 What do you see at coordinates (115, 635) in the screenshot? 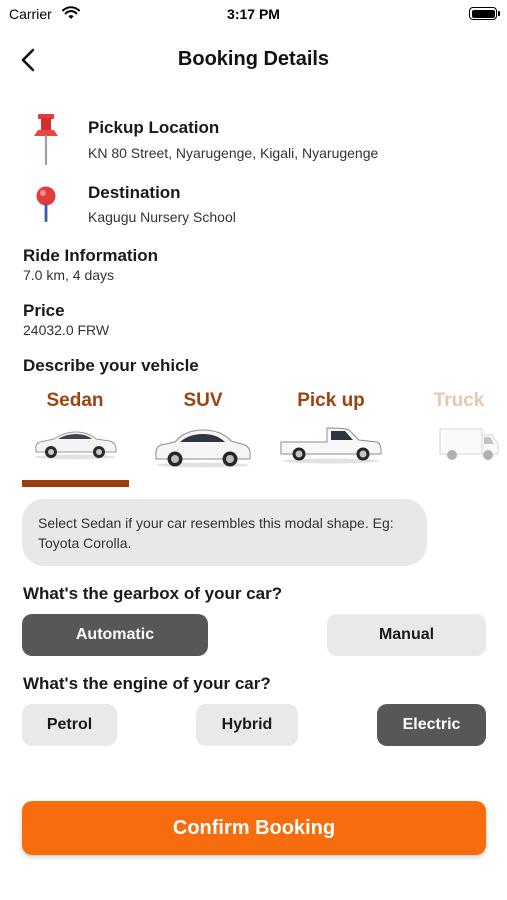
I see `gearbox-automatic-button: Automatic` at bounding box center [115, 635].